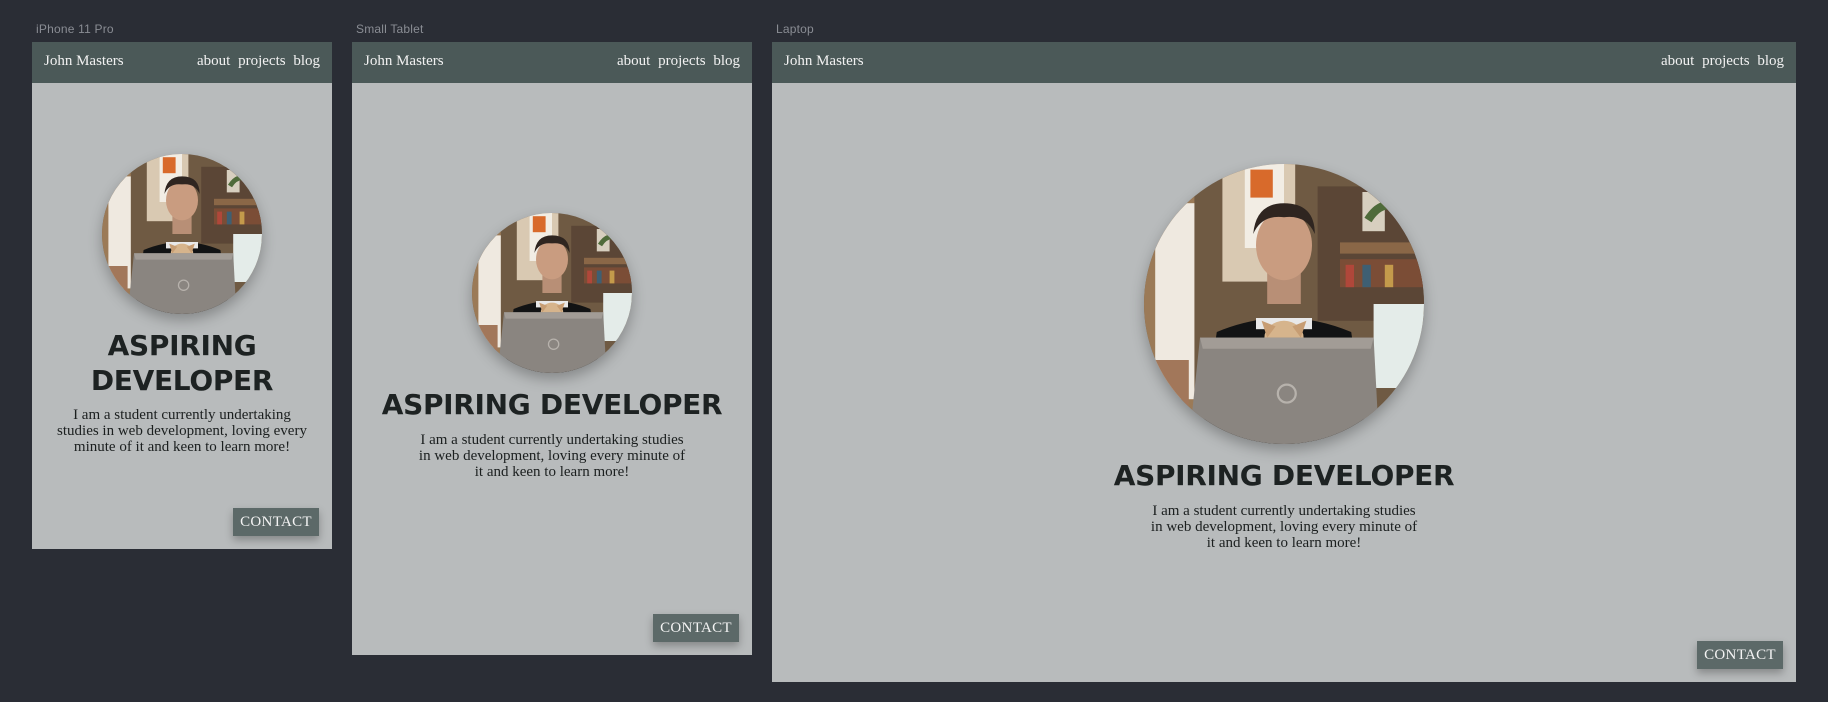  What do you see at coordinates (182, 380) in the screenshot?
I see `hero-headline-line: DEVELOPER` at bounding box center [182, 380].